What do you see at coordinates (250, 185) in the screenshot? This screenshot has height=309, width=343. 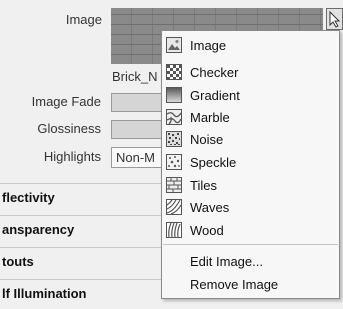 I see `menu-item-tiles: Tiles` at bounding box center [250, 185].